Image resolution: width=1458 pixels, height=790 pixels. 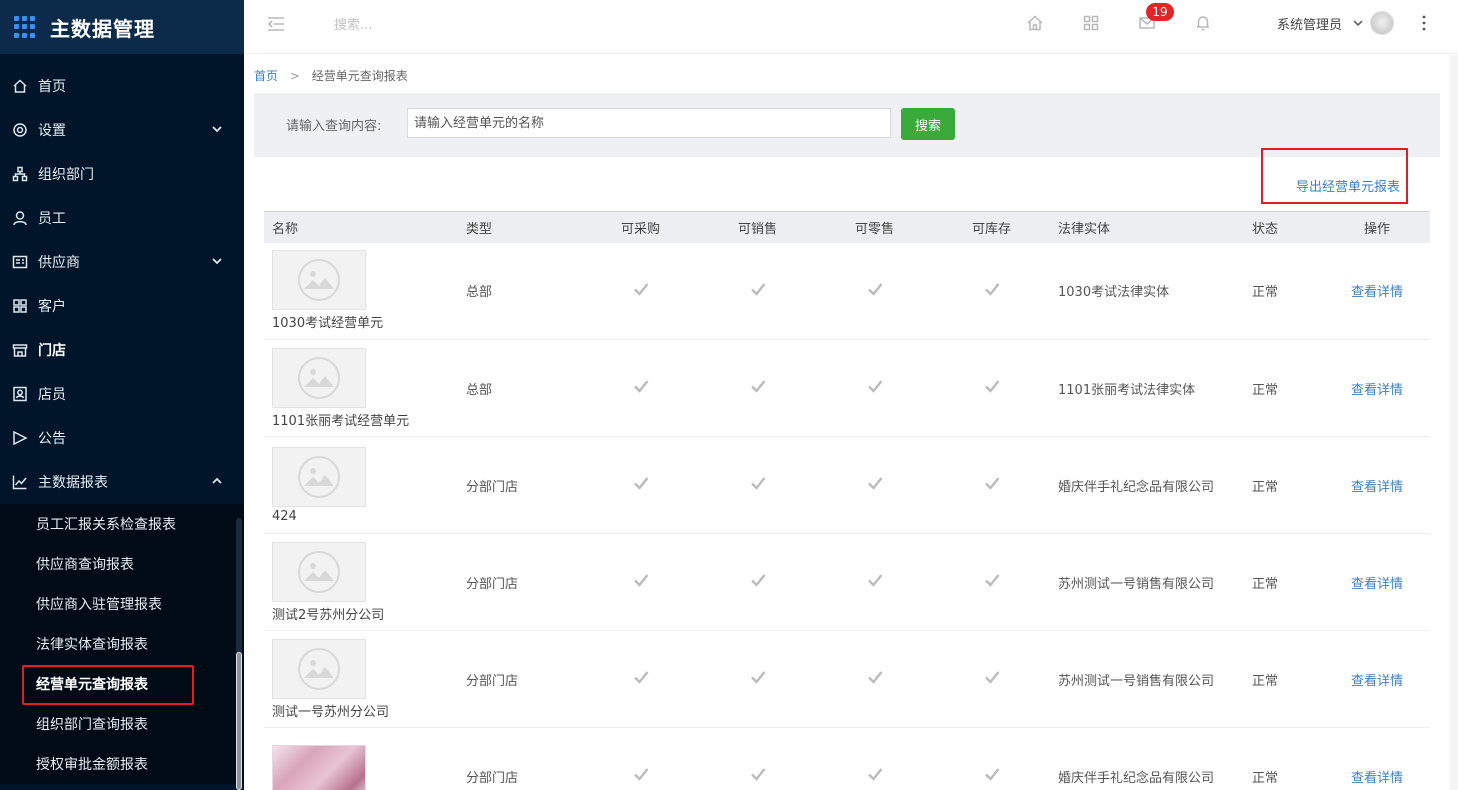 What do you see at coordinates (20, 306) in the screenshot?
I see `customer-icon` at bounding box center [20, 306].